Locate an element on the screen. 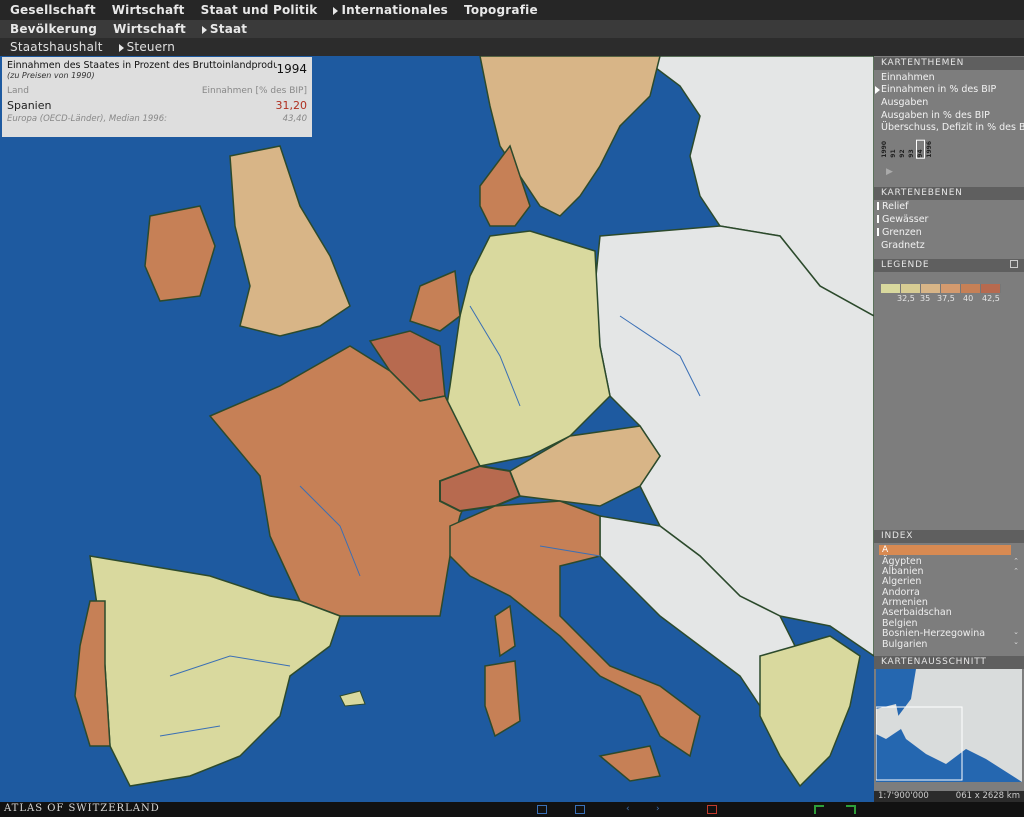 The width and height of the screenshot is (1024, 817). legend-label-5: 42,5 is located at coordinates (991, 298).